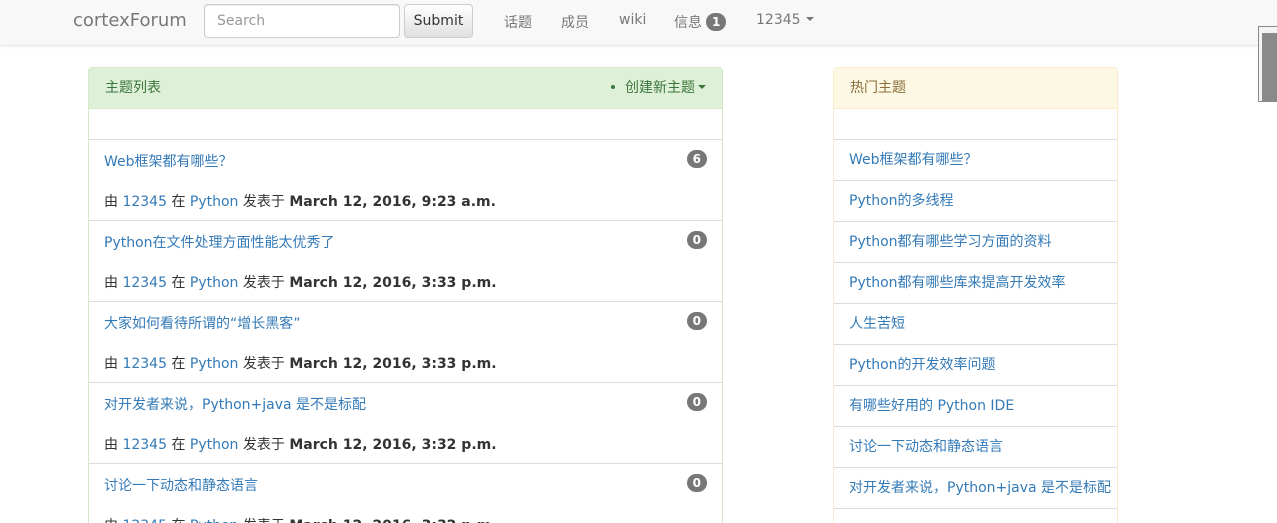 The height and width of the screenshot is (523, 1277). What do you see at coordinates (931, 406) in the screenshot?
I see `hot-topic-link: 有哪些好用的 Python IDE` at bounding box center [931, 406].